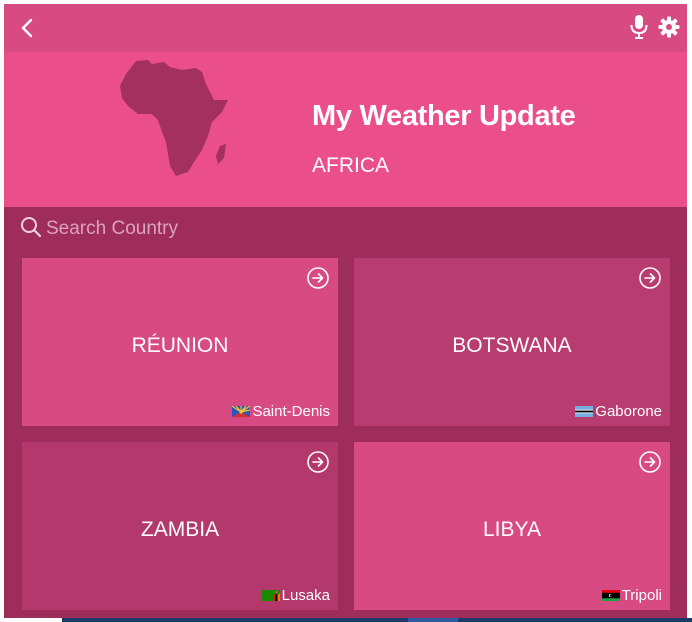 The height and width of the screenshot is (622, 692). I want to click on country-name: ZAMBIA, so click(180, 529).